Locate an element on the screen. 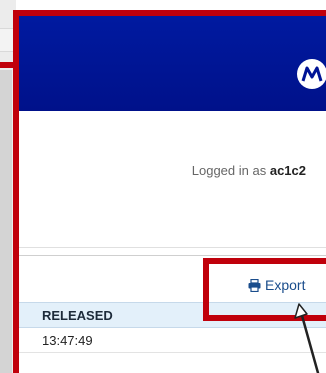  annotation-export-highlight is located at coordinates (264, 289).